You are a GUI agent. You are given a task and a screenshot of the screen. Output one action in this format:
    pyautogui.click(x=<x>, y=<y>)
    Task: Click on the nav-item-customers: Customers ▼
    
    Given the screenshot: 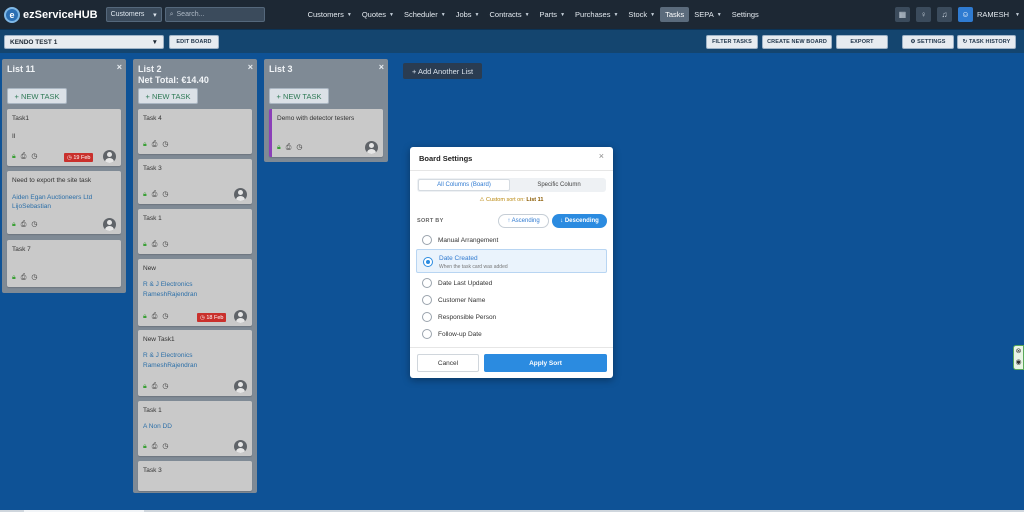 What is the action you would take?
    pyautogui.click(x=330, y=14)
    